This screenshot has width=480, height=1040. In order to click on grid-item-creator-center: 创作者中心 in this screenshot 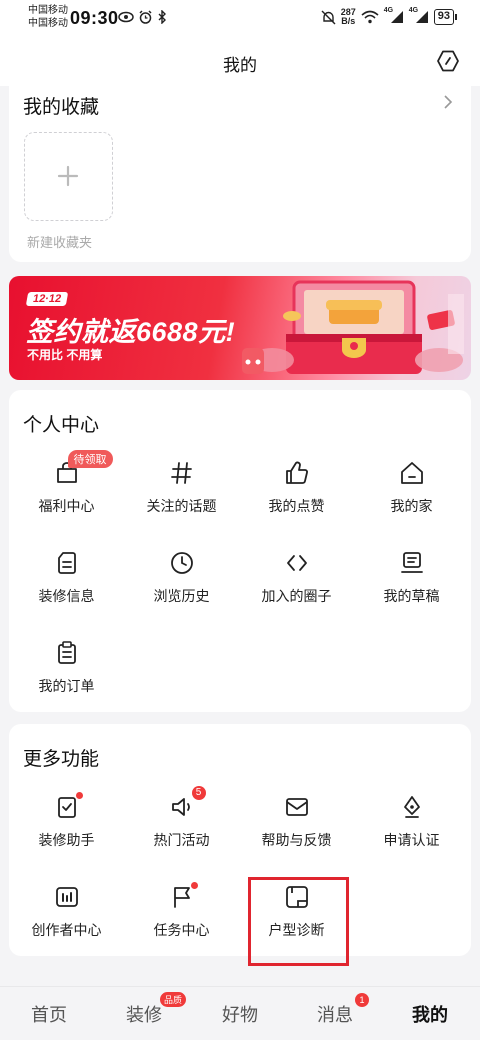, I will do `click(66, 912)`.